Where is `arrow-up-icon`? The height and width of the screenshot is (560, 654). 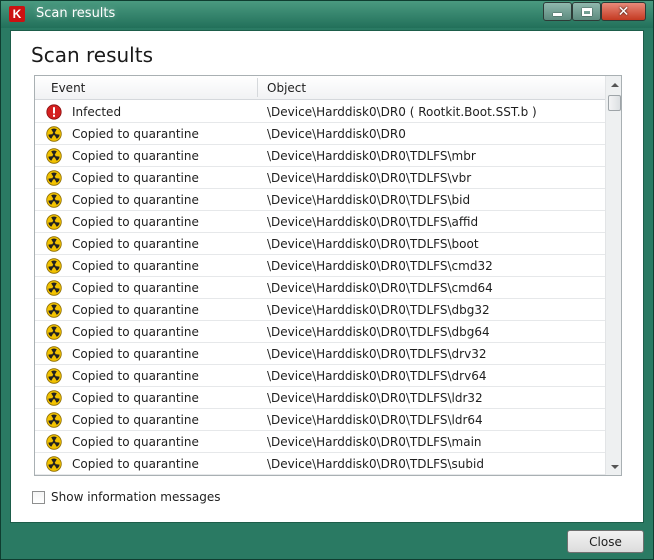
arrow-up-icon is located at coordinates (614, 84).